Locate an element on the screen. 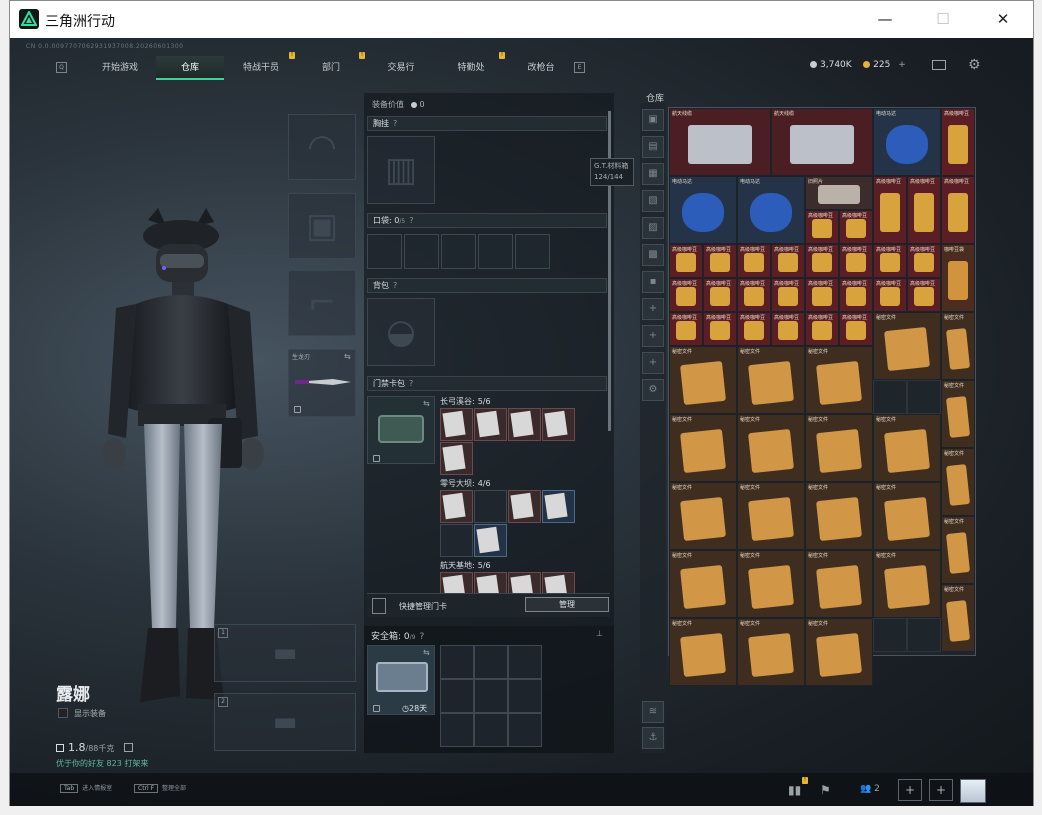  swap-icon: ⇆ is located at coordinates (426, 403).